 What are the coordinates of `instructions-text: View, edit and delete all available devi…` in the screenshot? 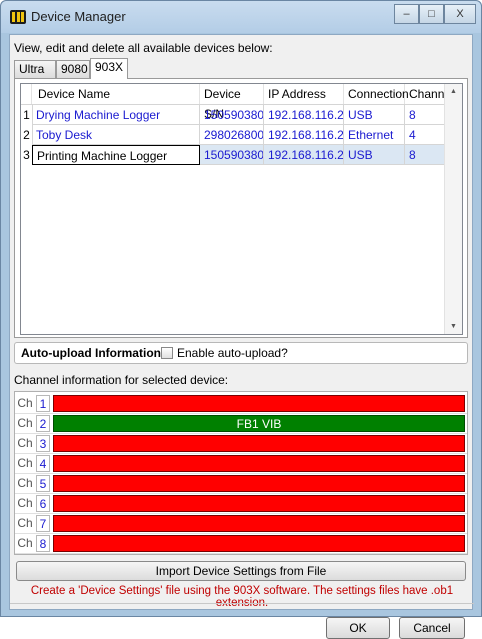 It's located at (143, 48).